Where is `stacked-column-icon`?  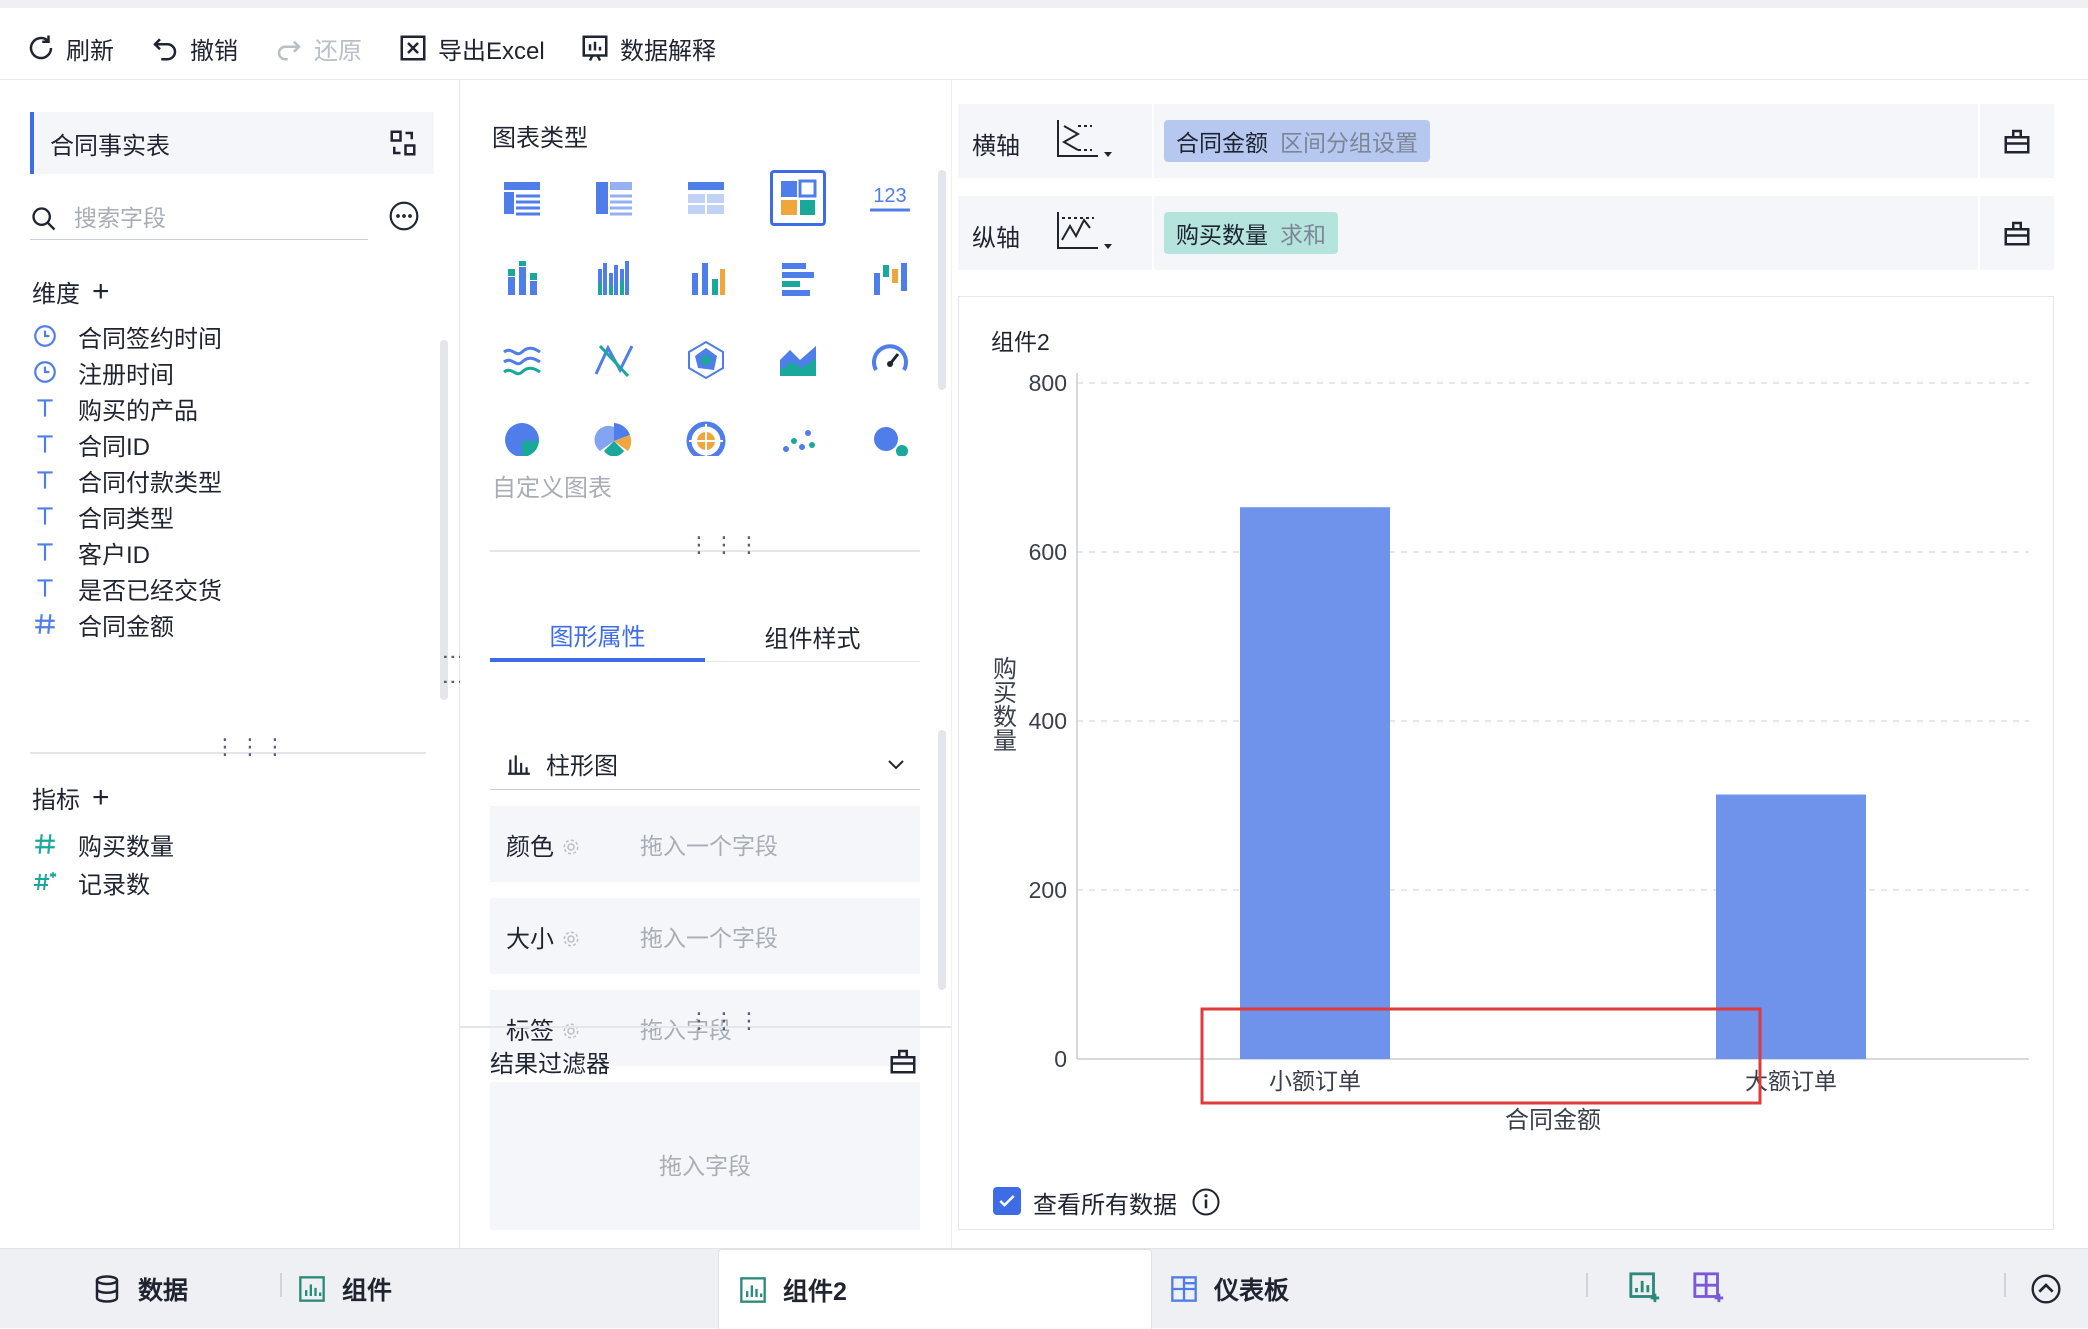
stacked-column-icon is located at coordinates (522, 279).